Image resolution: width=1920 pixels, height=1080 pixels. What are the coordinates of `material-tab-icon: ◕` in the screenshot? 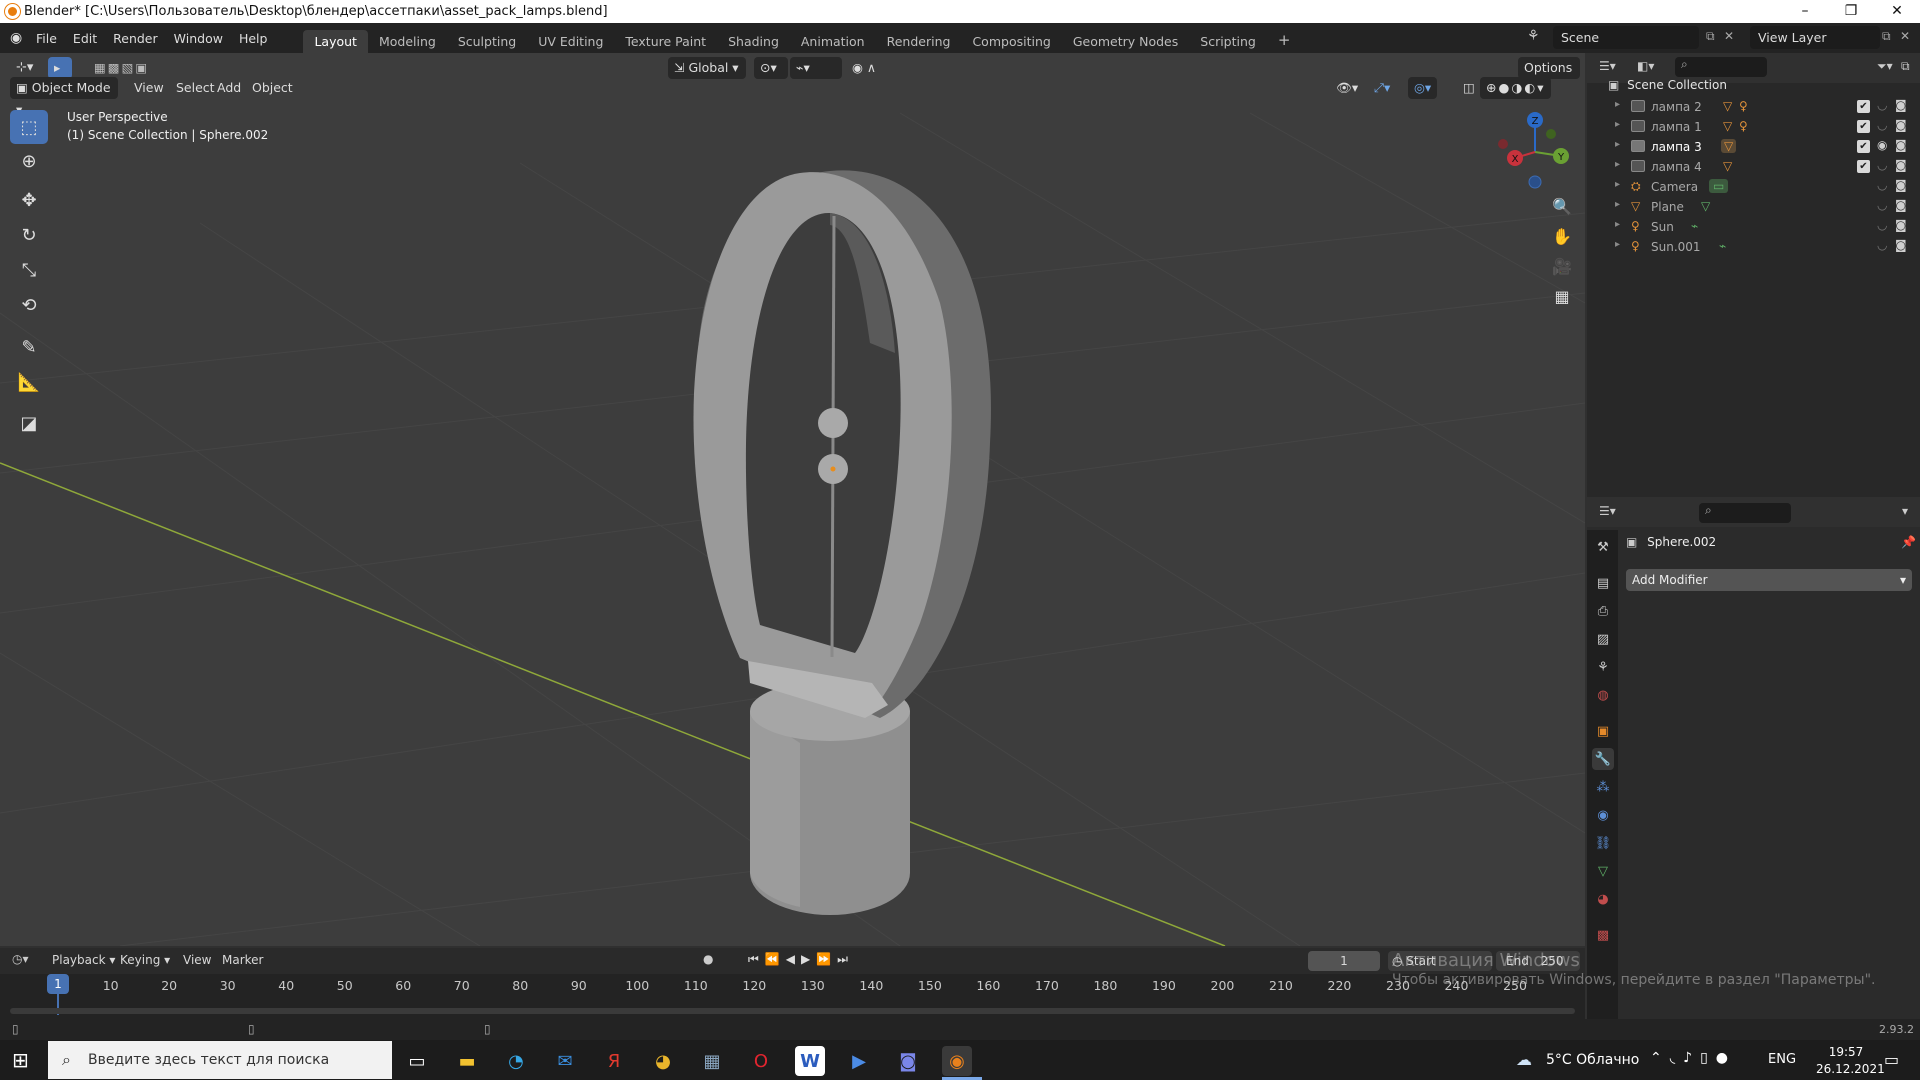 It's located at (1603, 899).